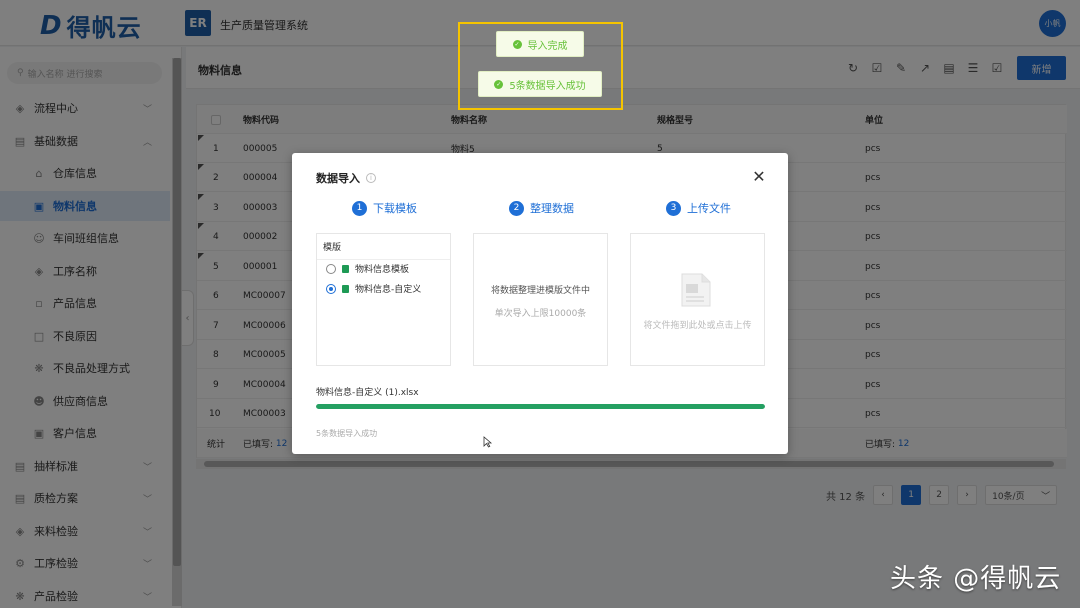  What do you see at coordinates (488, 442) in the screenshot?
I see `mouse-cursor-icon` at bounding box center [488, 442].